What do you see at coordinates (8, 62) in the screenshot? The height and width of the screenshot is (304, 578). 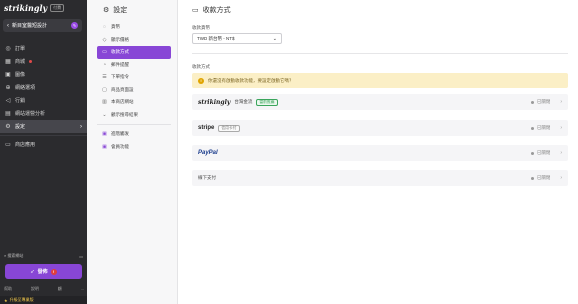 I see `store-icon: ▦` at bounding box center [8, 62].